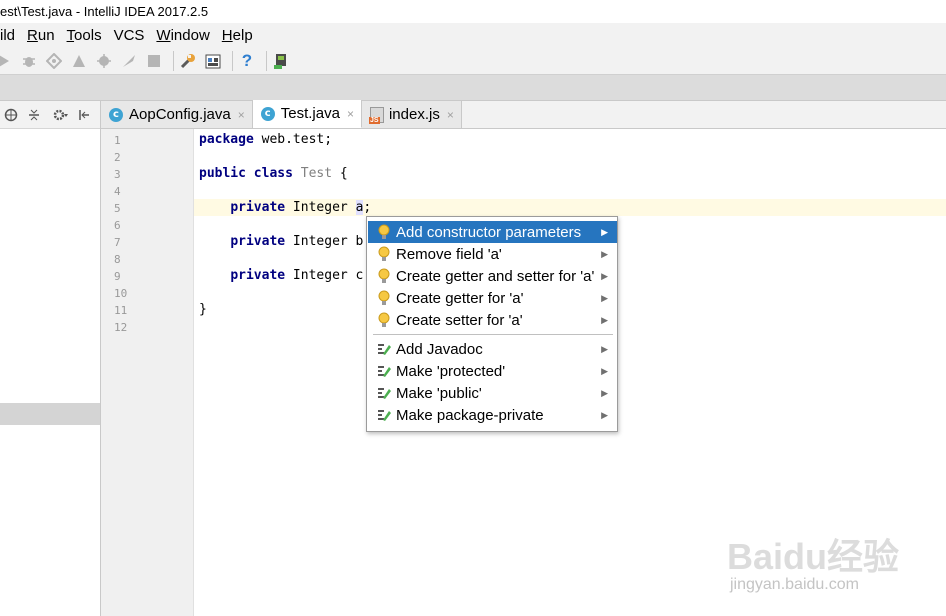  Describe the element at coordinates (34, 115) in the screenshot. I see `collapse-all-icon` at that location.